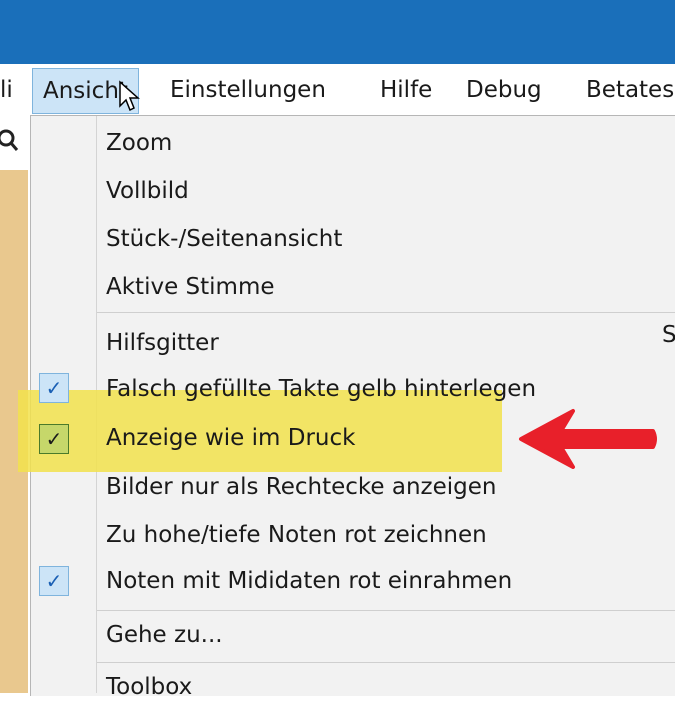 This screenshot has width=675, height=710. Describe the element at coordinates (337, 32) in the screenshot. I see `title-bar` at that location.